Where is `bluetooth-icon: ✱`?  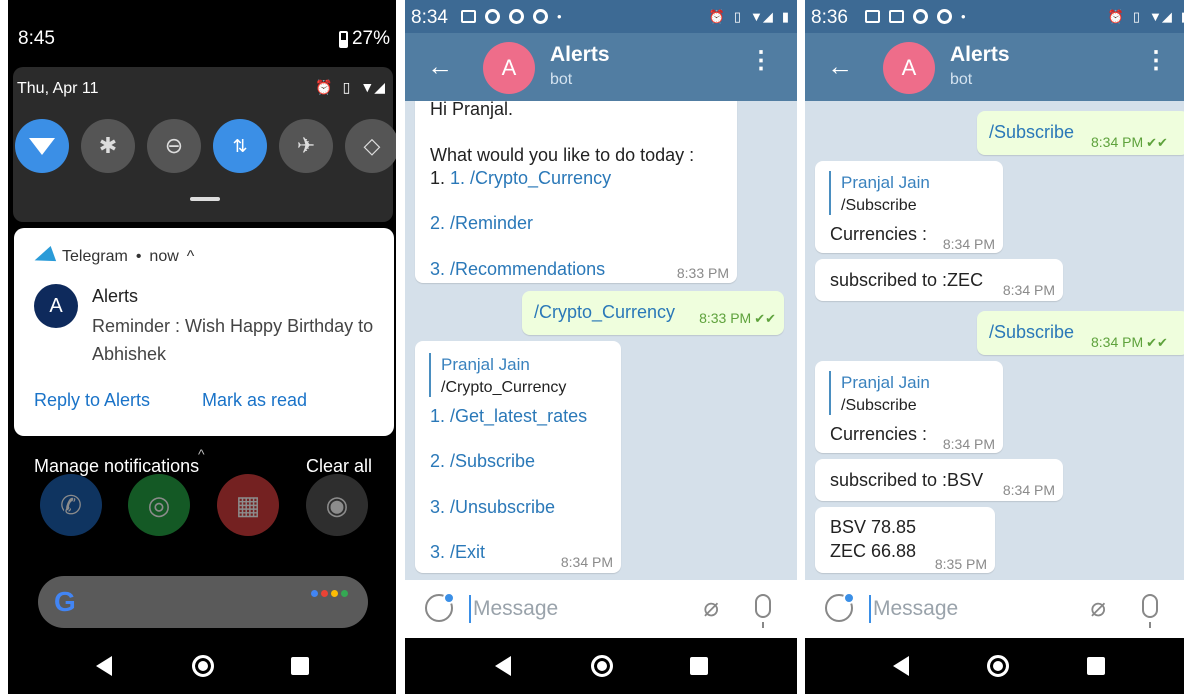 bluetooth-icon: ✱ is located at coordinates (108, 145).